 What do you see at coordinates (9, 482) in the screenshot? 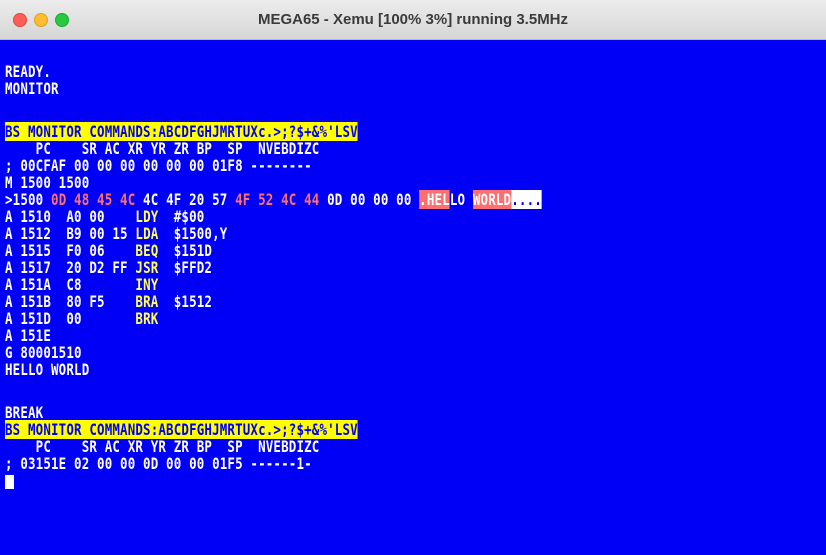
I see `text-cursor` at bounding box center [9, 482].